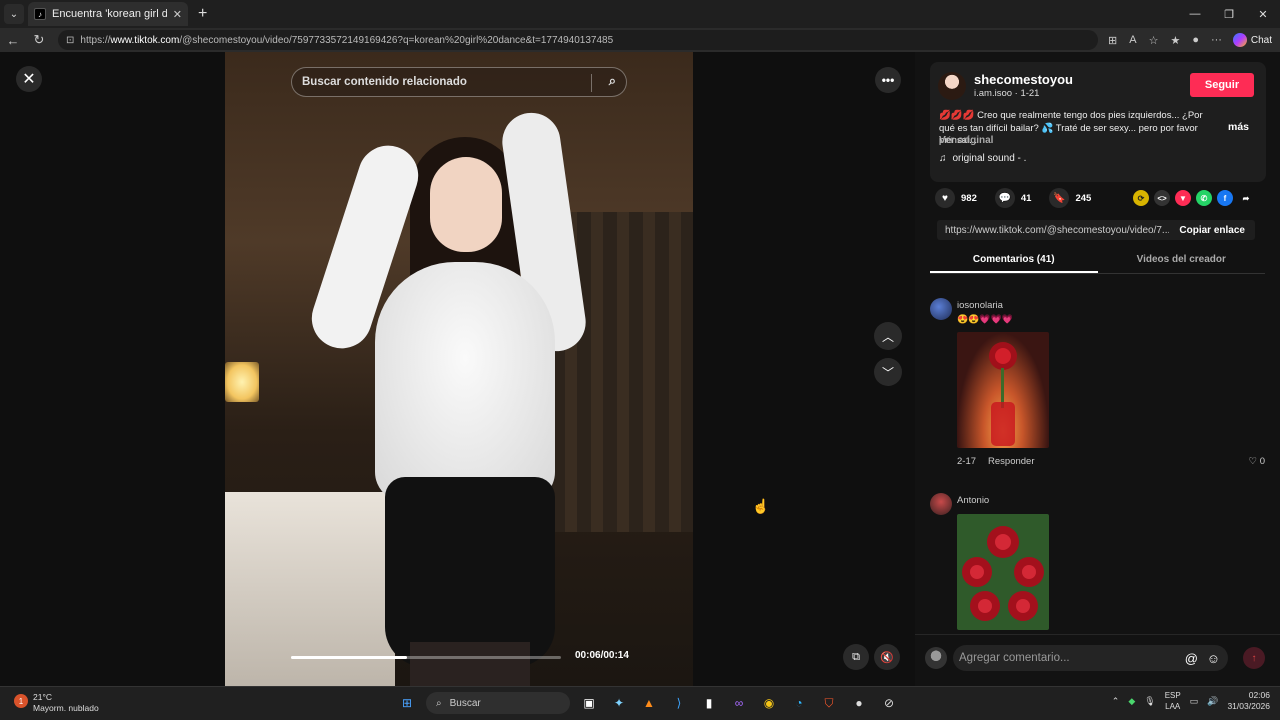 This screenshot has height=720, width=1280. Describe the element at coordinates (1097, 563) in the screenshot. I see `comment-item: Antonio` at that location.